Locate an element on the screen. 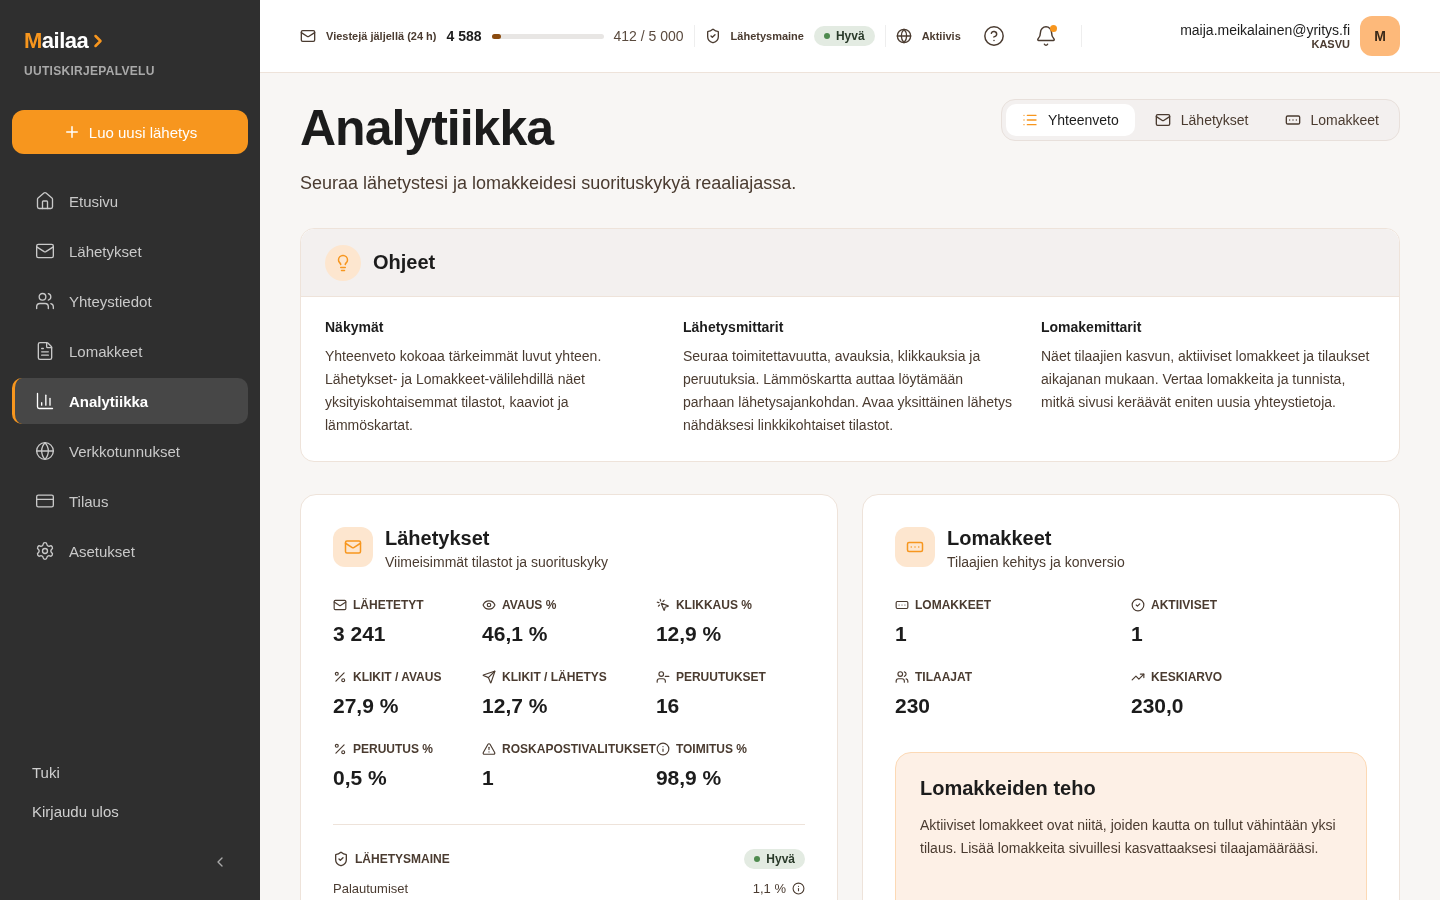 This screenshot has height=900, width=1440. metric-label: AVAUS % is located at coordinates (569, 605).